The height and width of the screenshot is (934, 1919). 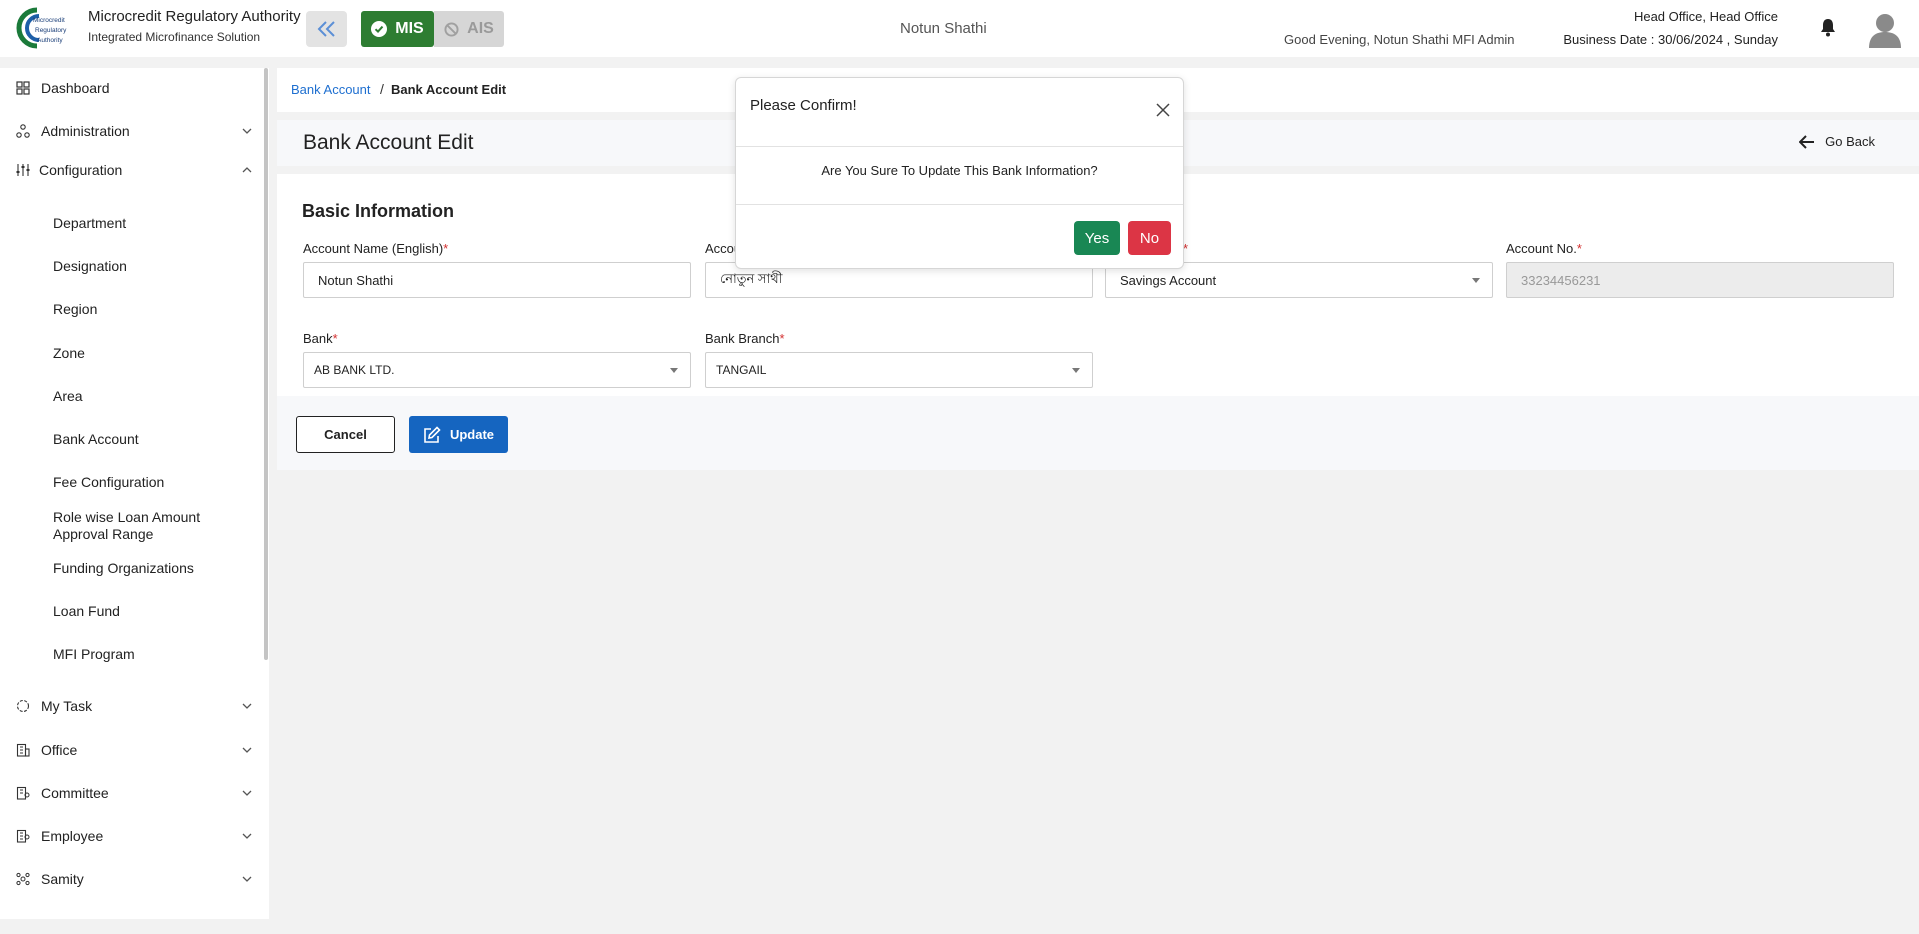 What do you see at coordinates (123, 568) in the screenshot?
I see `sidebar-subitem-funding-organizations: Funding Organizations` at bounding box center [123, 568].